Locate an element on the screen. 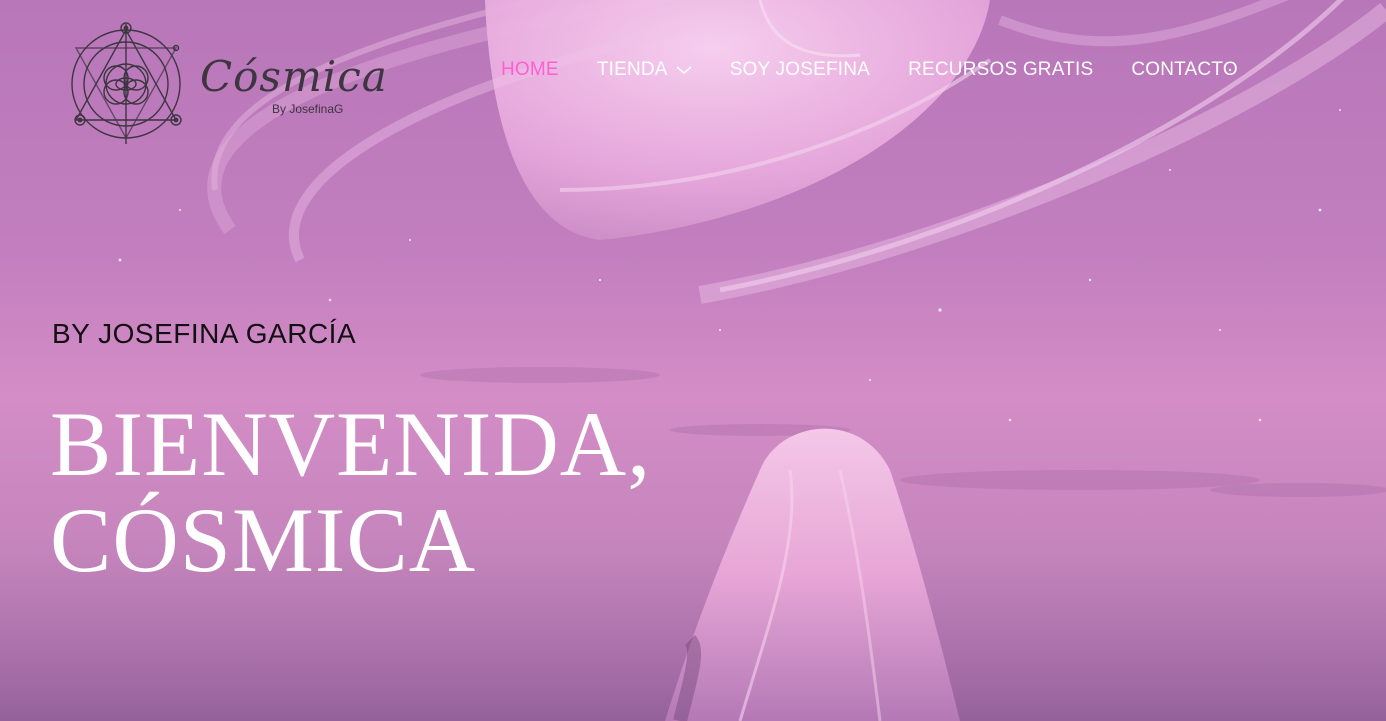 This screenshot has height=721, width=1386. nav-item-label: HOME is located at coordinates (530, 69).